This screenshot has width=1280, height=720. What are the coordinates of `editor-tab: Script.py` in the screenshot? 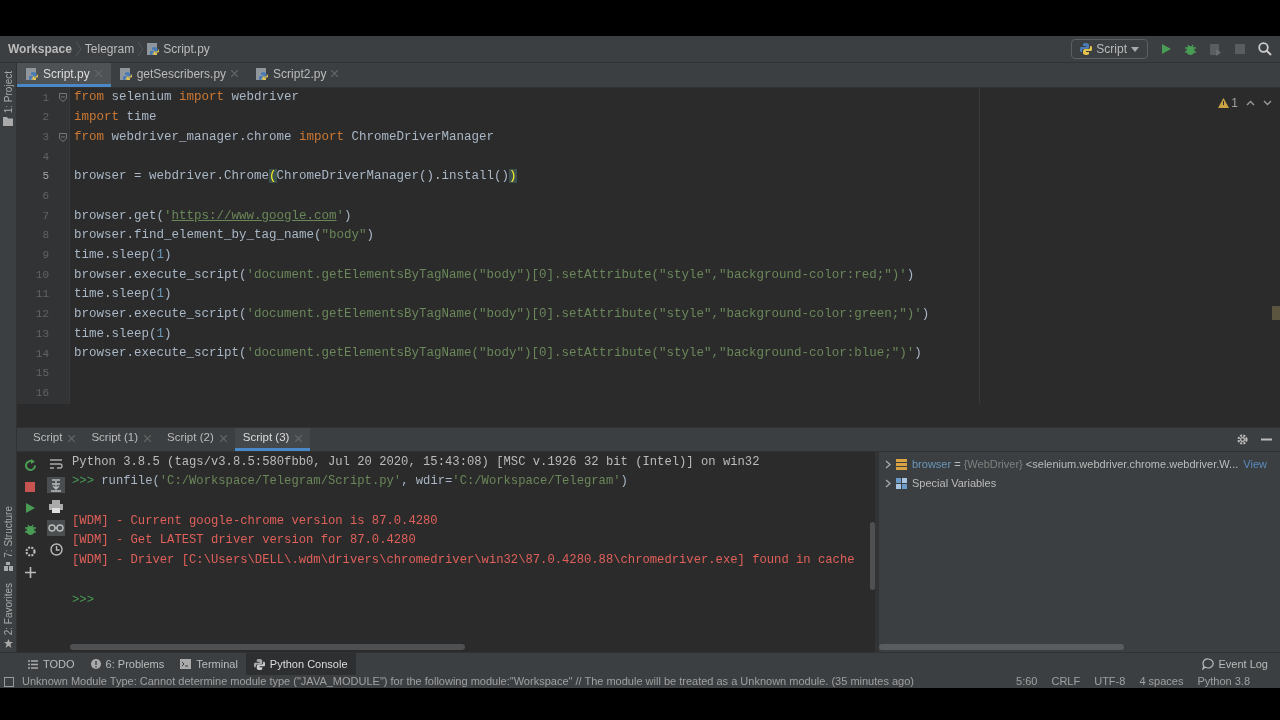 It's located at (64, 75).